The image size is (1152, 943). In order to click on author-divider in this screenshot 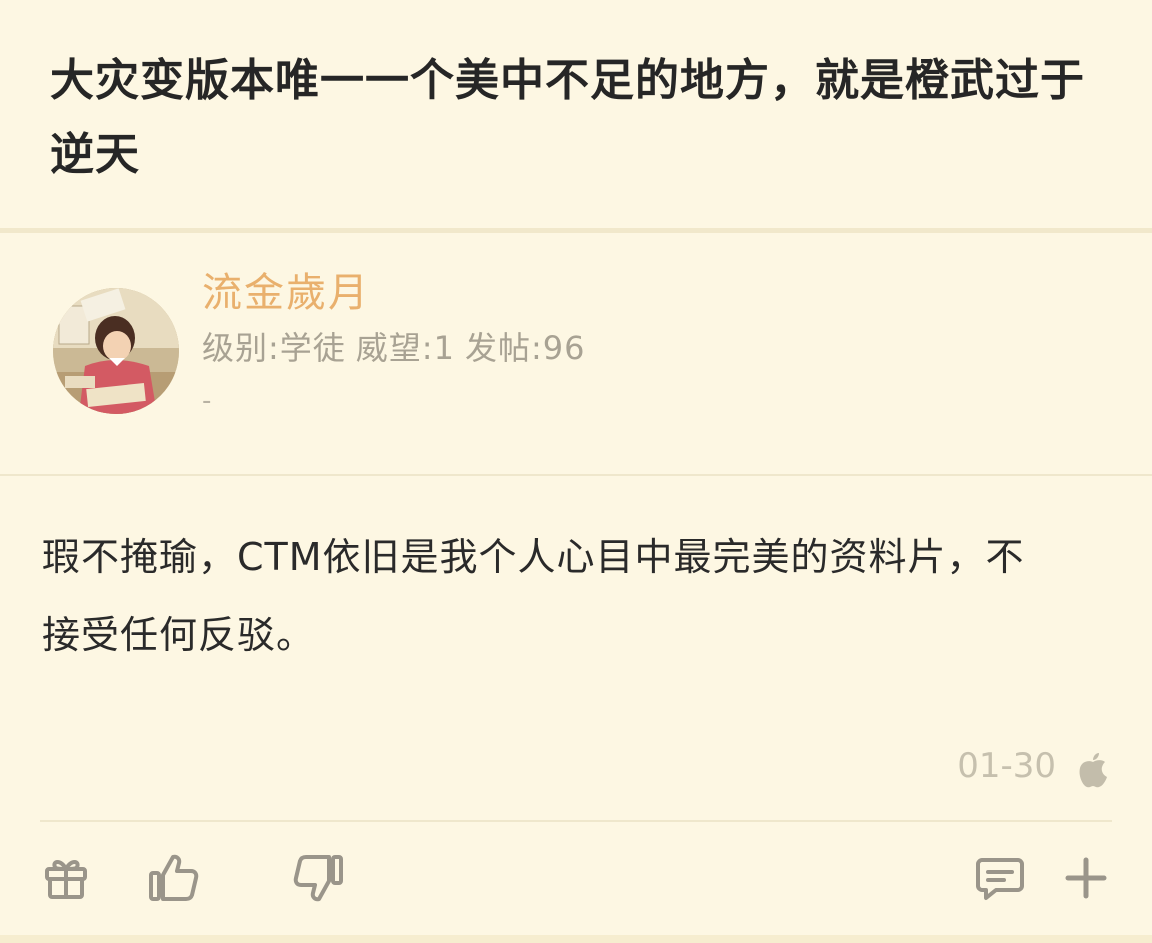, I will do `click(576, 475)`.